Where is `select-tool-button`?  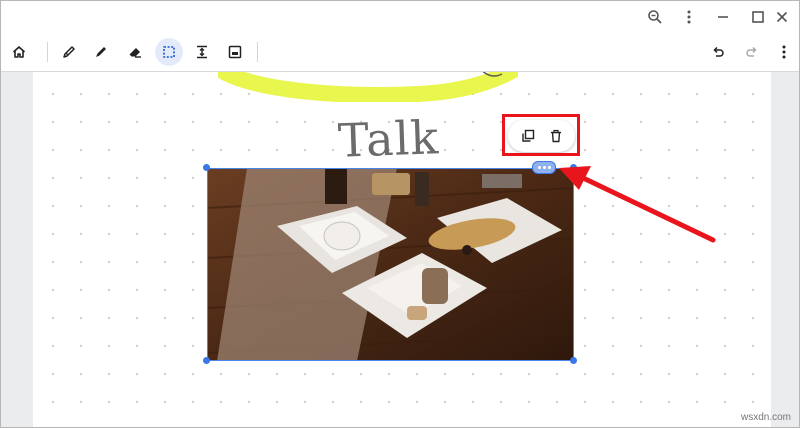 select-tool-button is located at coordinates (169, 52).